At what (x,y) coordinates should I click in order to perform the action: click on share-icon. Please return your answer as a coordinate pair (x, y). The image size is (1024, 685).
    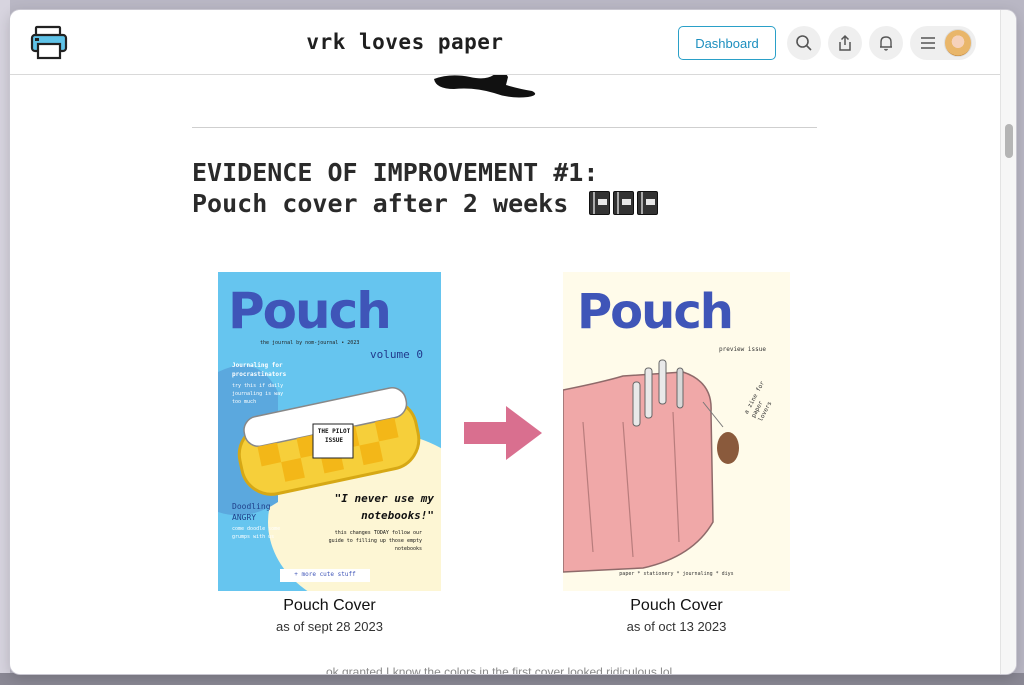
    Looking at the image, I should click on (845, 42).